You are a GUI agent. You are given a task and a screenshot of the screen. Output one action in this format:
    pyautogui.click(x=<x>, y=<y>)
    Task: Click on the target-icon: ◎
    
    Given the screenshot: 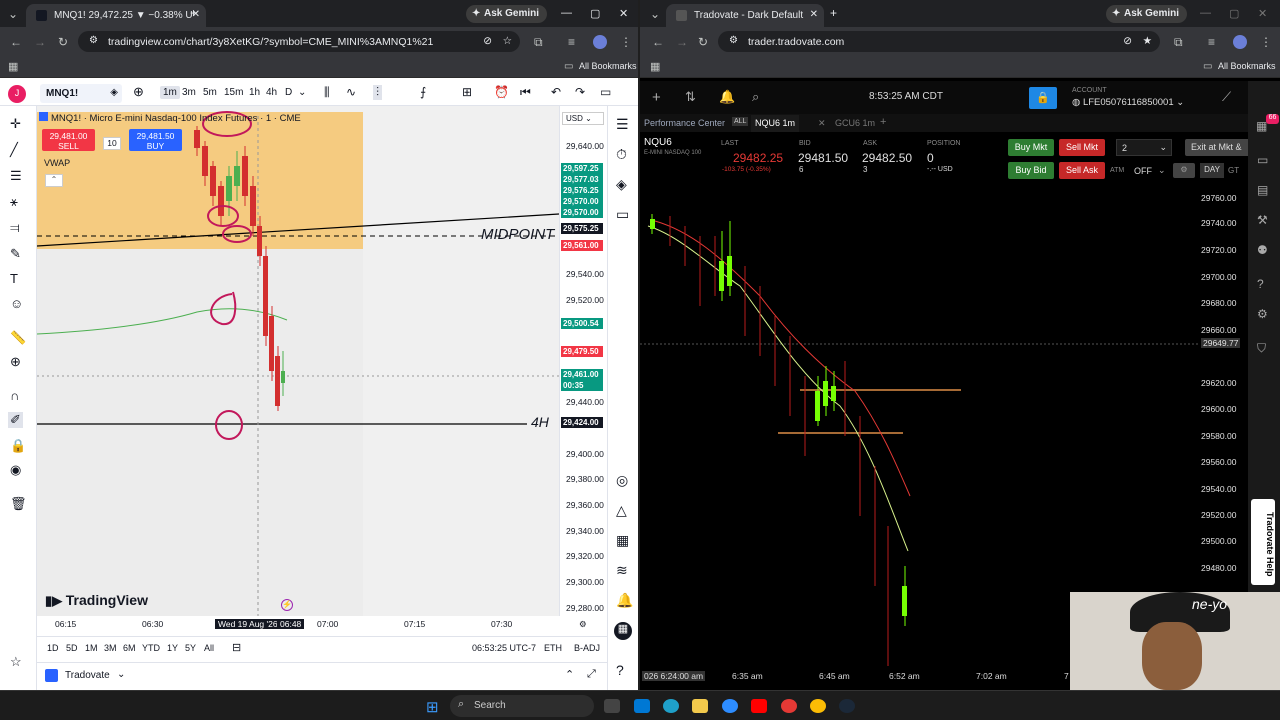 What is the action you would take?
    pyautogui.click(x=622, y=480)
    